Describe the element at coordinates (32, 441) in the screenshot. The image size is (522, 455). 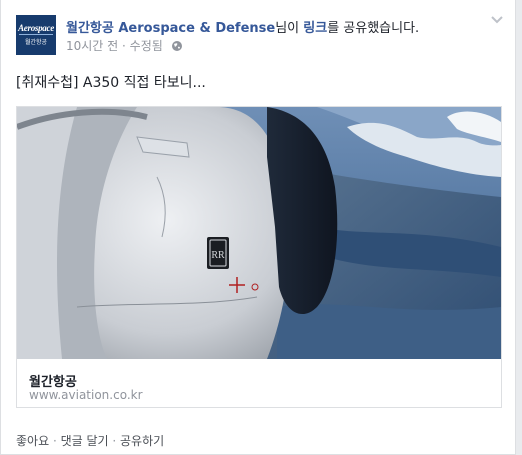
I see `like-button: 좋아요` at that location.